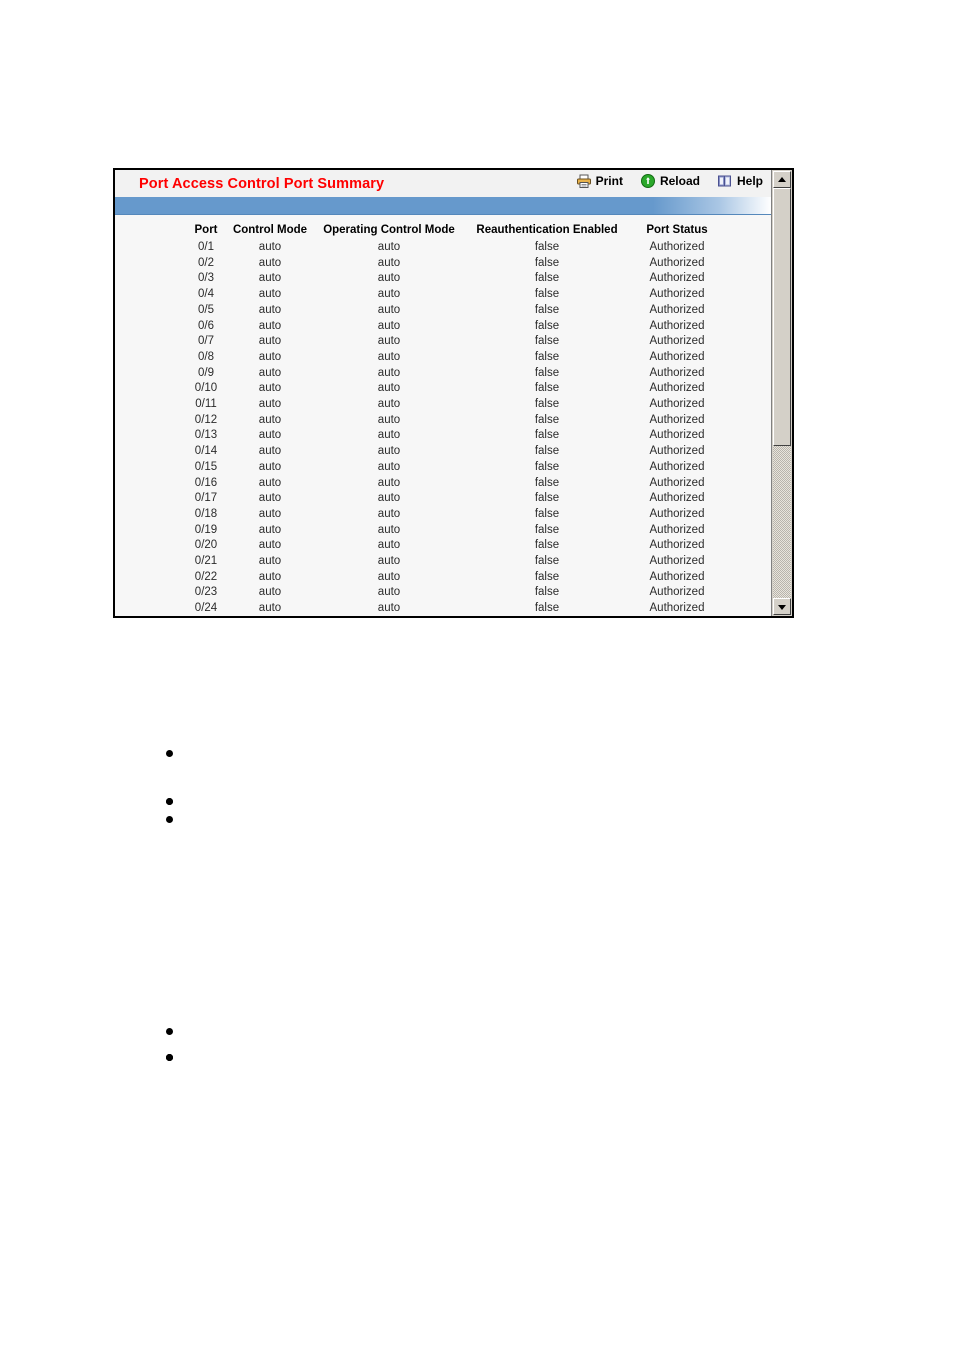  I want to click on column-header-port: Port, so click(206, 230).